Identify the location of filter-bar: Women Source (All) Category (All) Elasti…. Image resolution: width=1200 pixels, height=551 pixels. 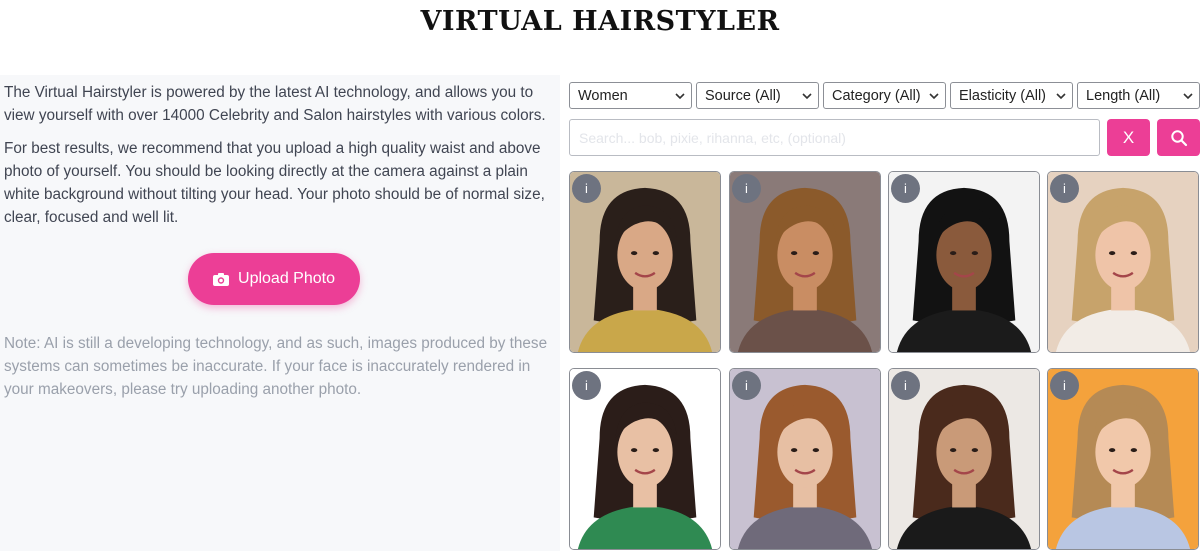
(884, 95).